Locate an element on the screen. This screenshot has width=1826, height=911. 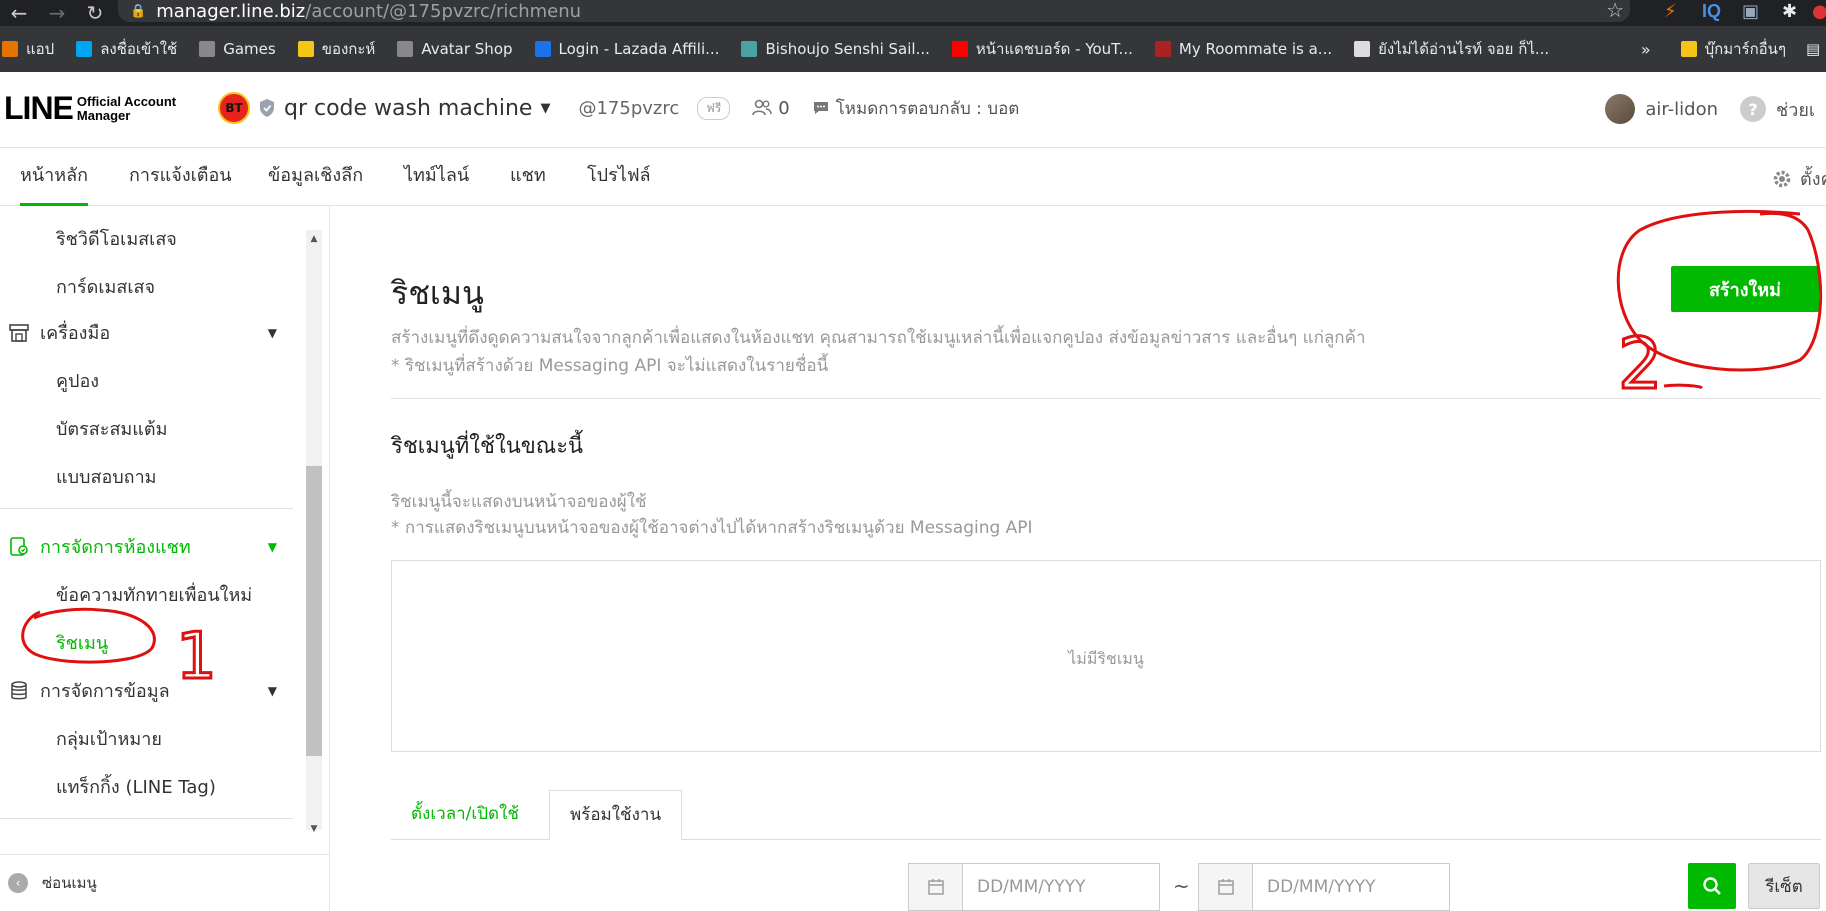
tab-scheduled: ตั้งเวลา/เปิดใช้ is located at coordinates (465, 815).